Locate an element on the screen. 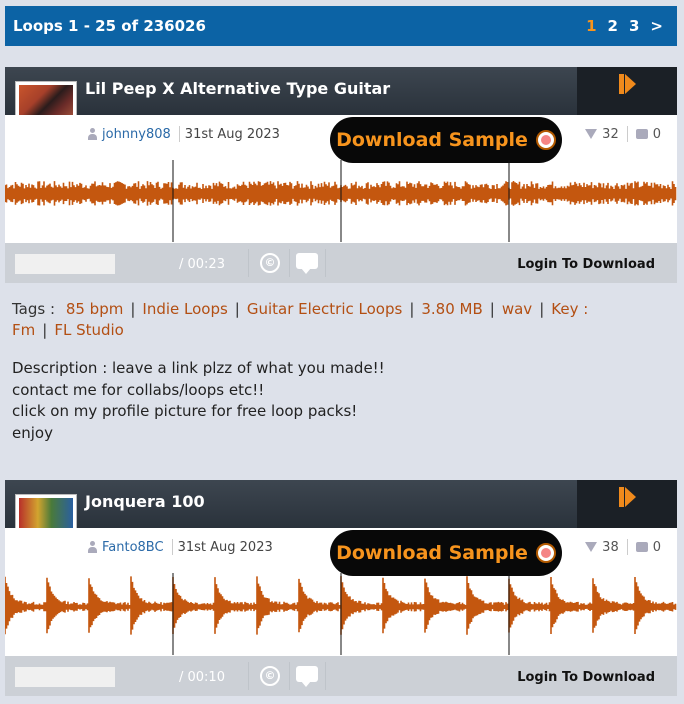 The width and height of the screenshot is (684, 704). page-1-link: 1 is located at coordinates (591, 26).